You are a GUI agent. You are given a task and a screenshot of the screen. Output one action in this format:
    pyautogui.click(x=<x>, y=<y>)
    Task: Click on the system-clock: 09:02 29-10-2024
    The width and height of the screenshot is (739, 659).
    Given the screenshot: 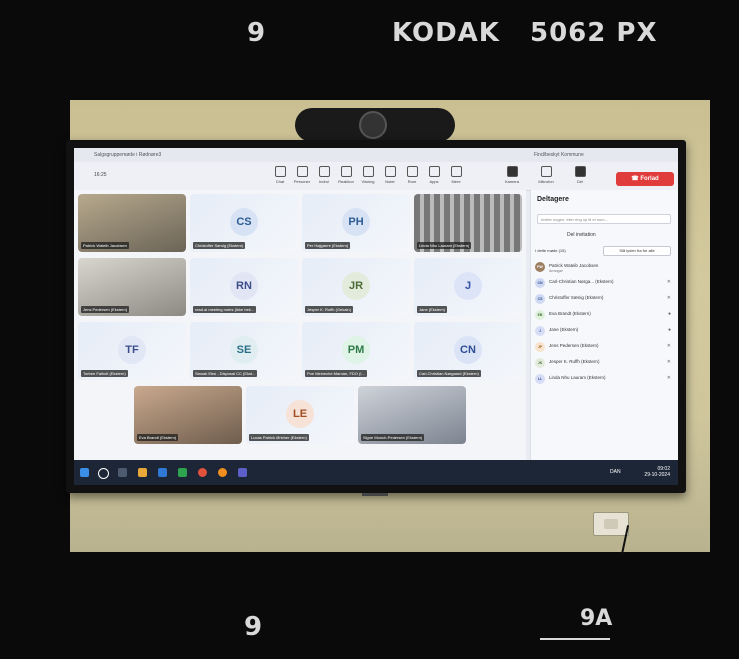 What is the action you would take?
    pyautogui.click(x=657, y=472)
    